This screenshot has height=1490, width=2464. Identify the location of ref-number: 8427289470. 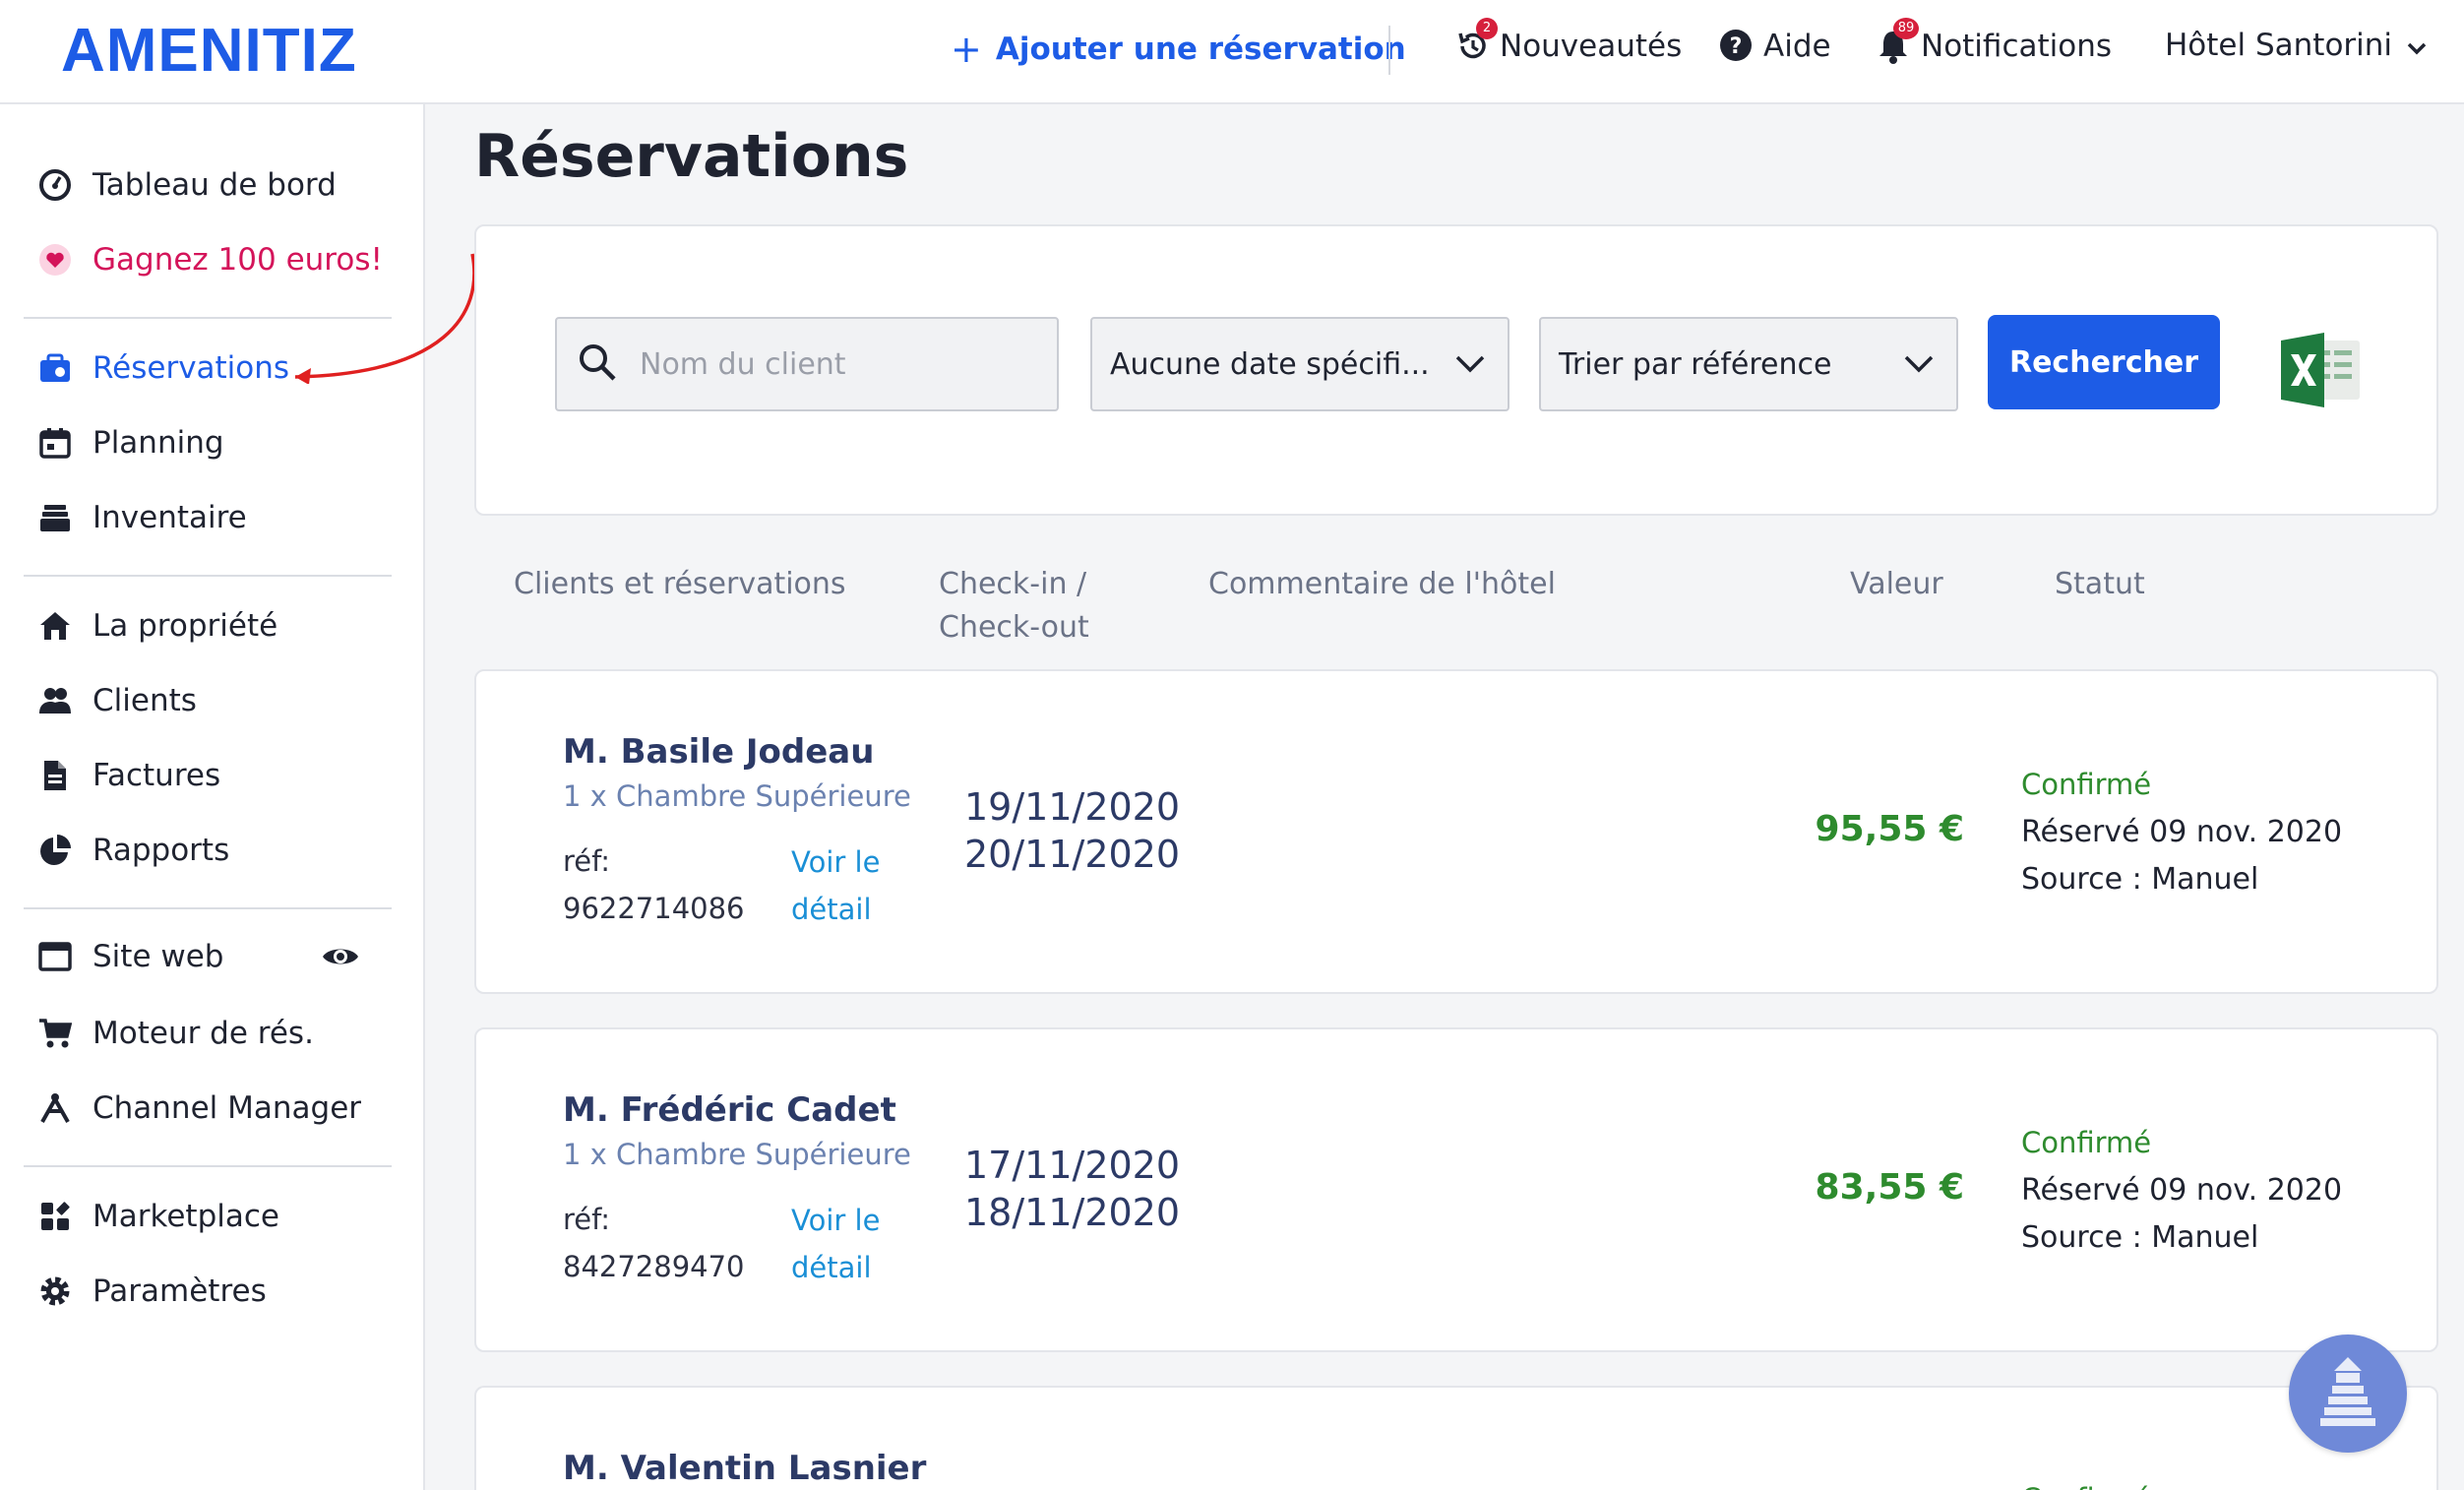
(654, 1266).